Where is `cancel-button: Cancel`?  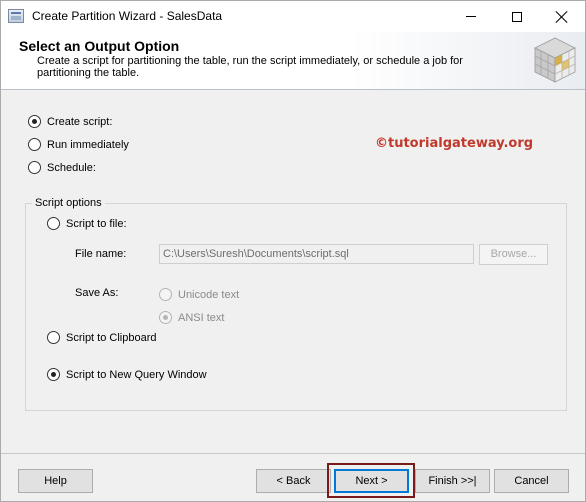 cancel-button: Cancel is located at coordinates (531, 481).